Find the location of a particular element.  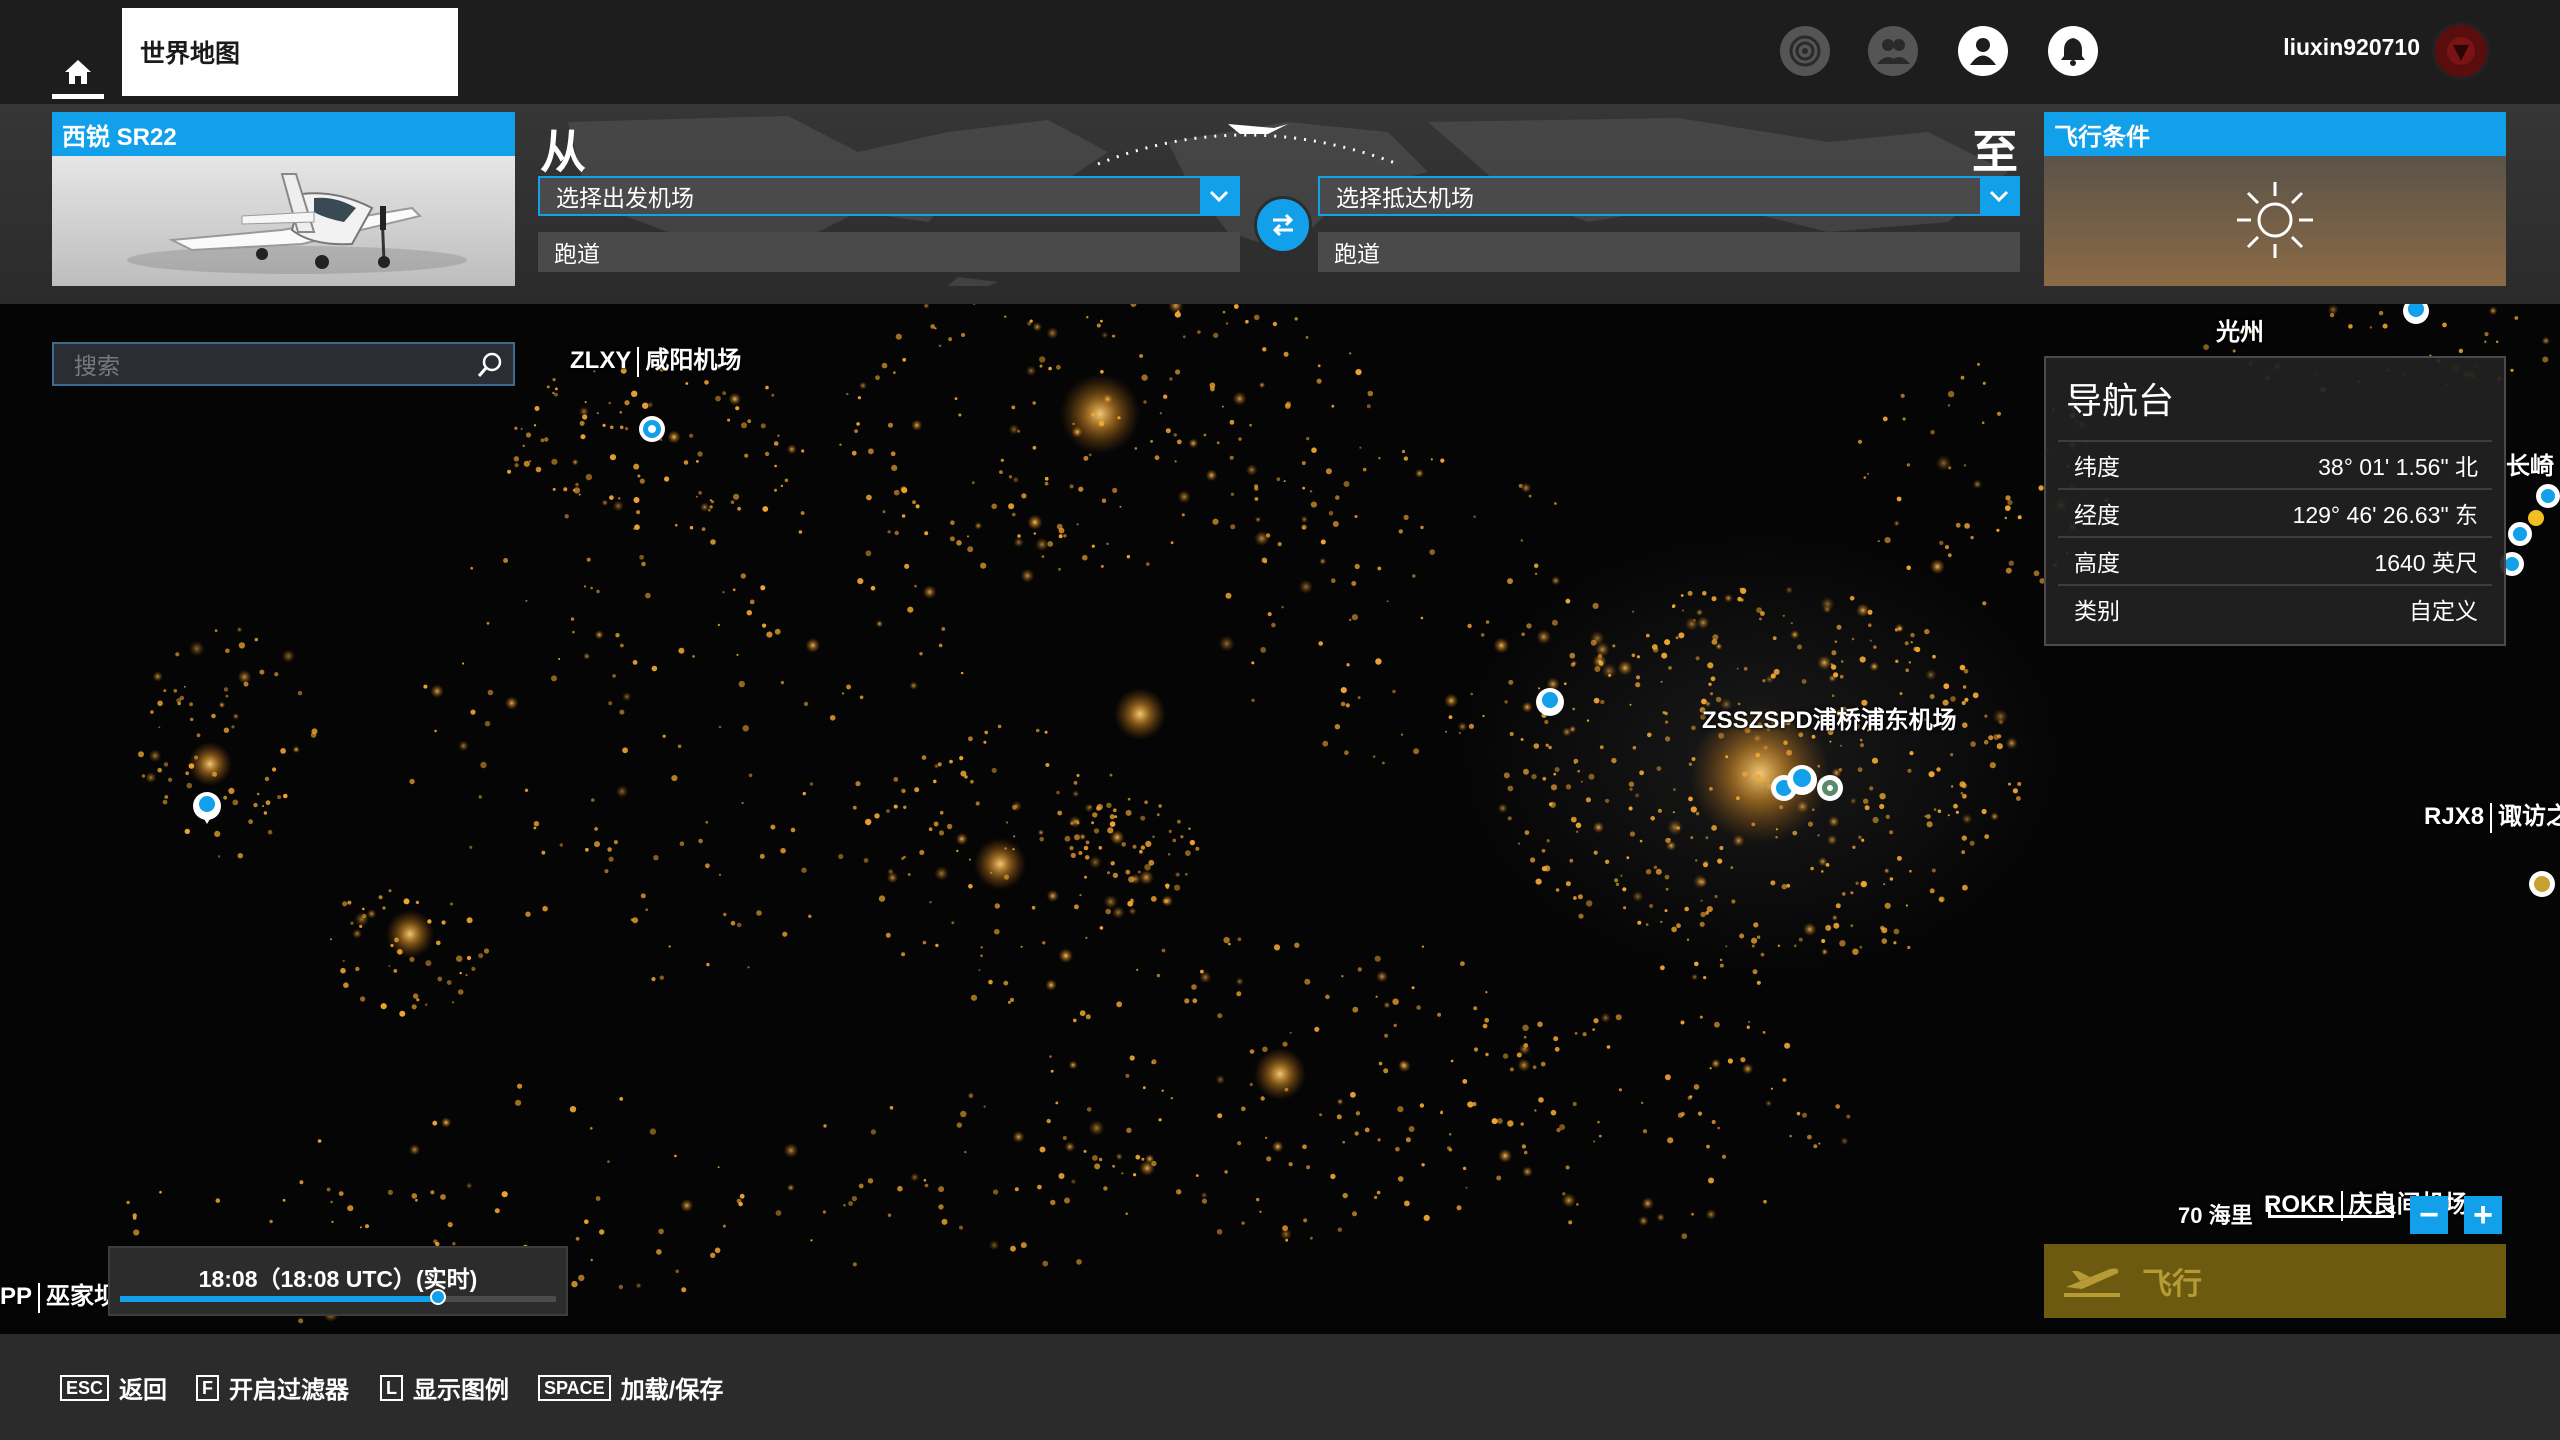

profile-button is located at coordinates (1983, 51).